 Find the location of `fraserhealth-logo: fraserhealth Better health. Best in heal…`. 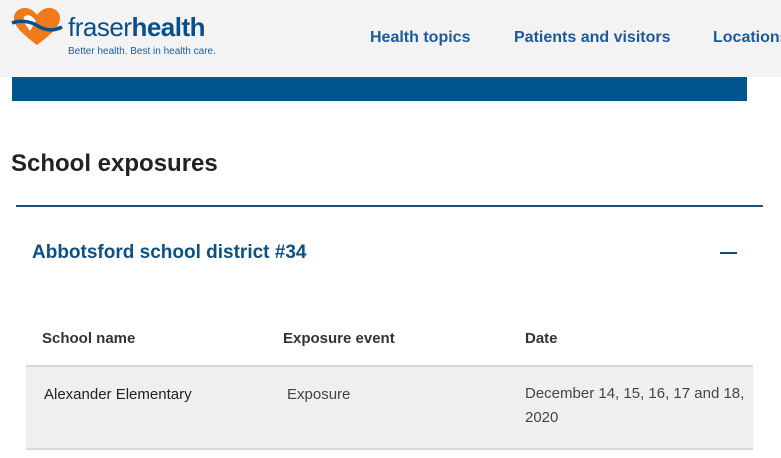

fraserhealth-logo: fraserhealth Better health. Best in heal… is located at coordinates (113, 35).